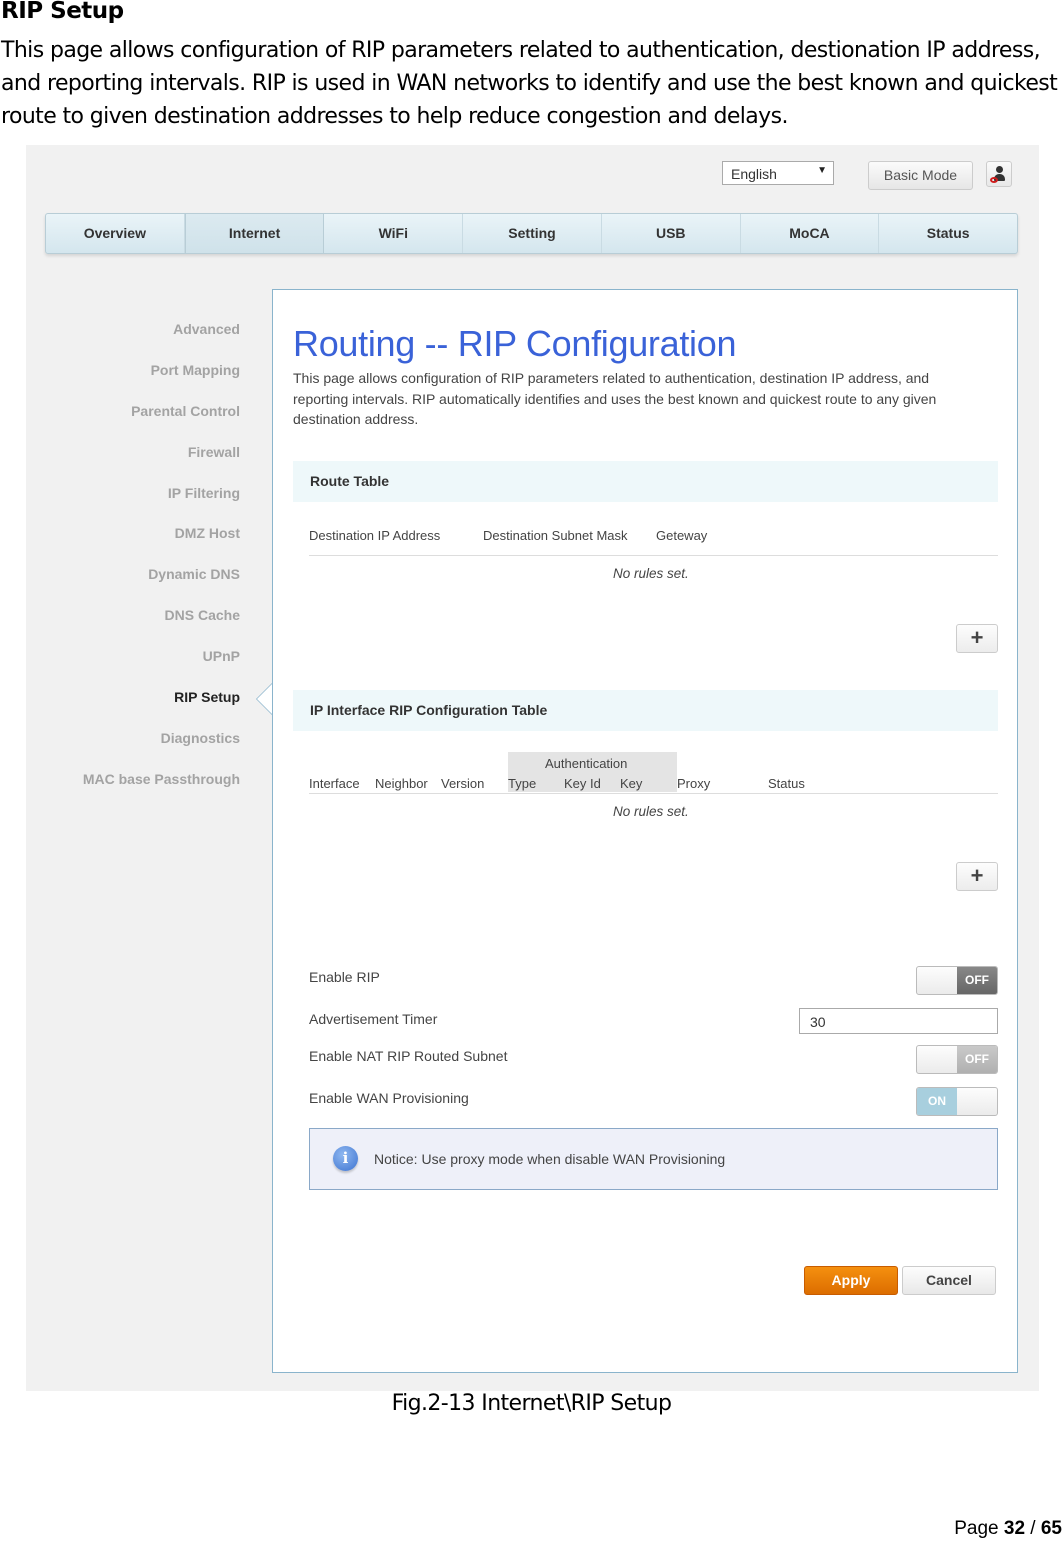 This screenshot has height=1542, width=1063. Describe the element at coordinates (822, 170) in the screenshot. I see `dropdown-arrow-icon: ▼` at that location.